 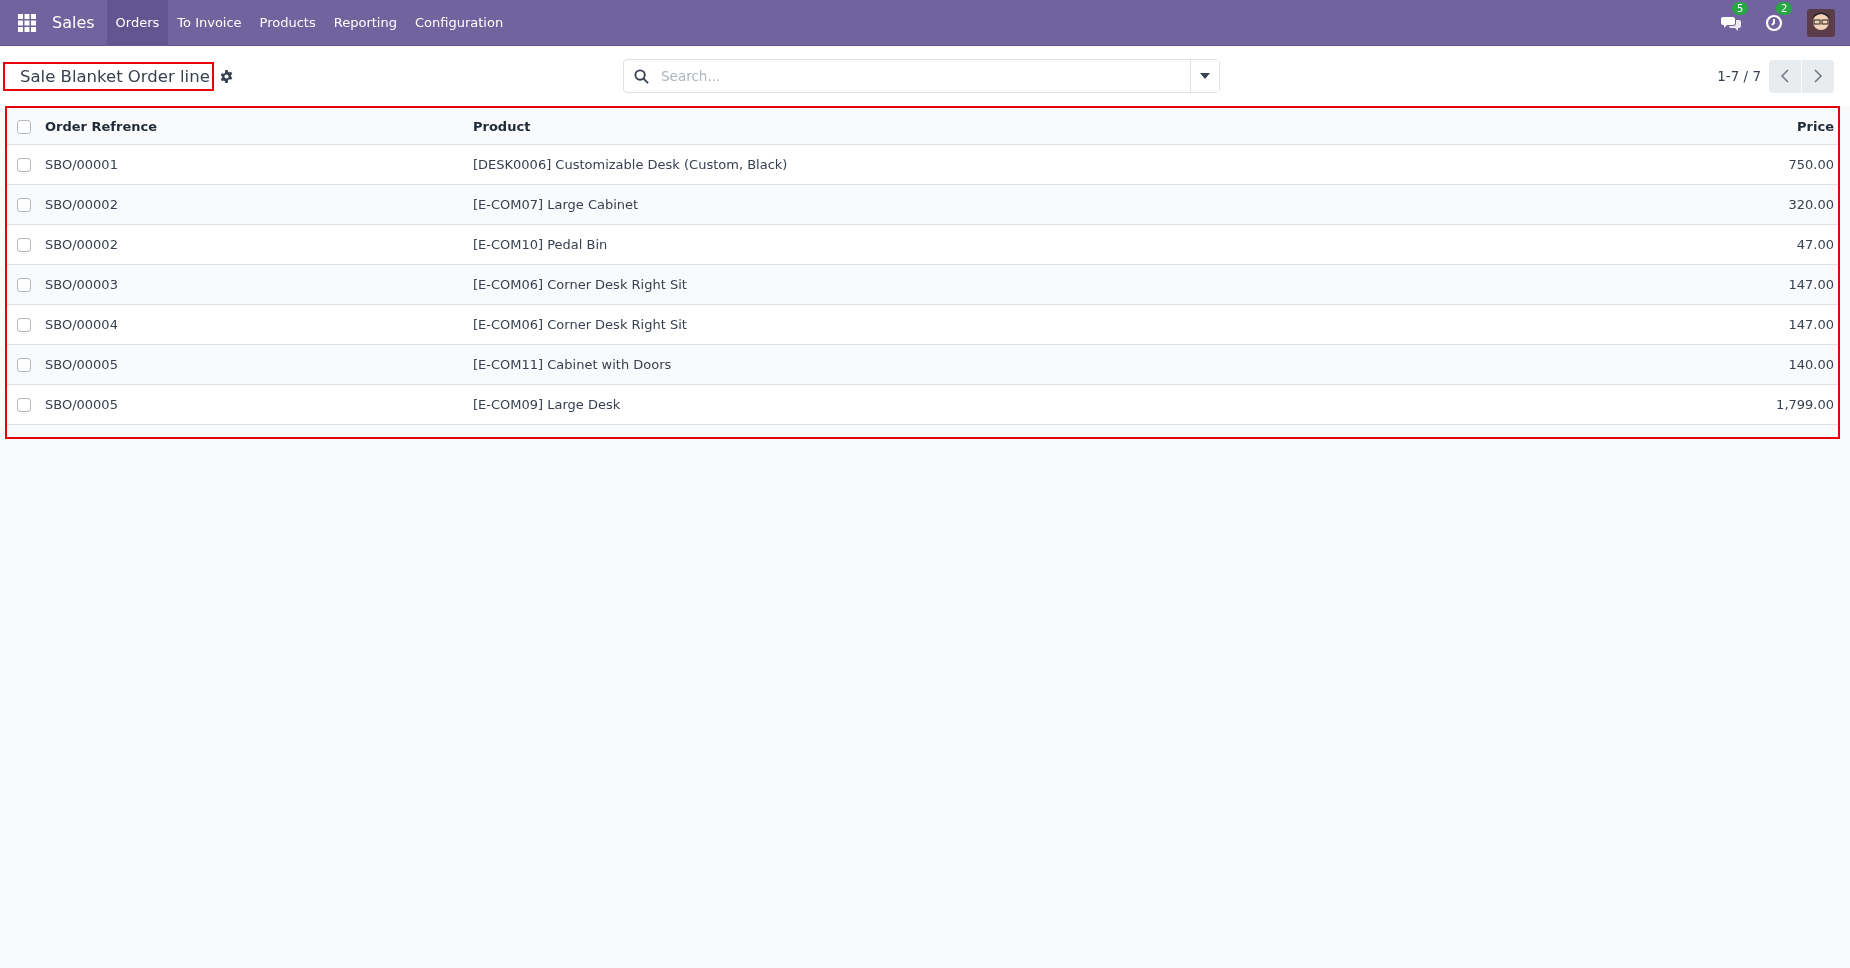 I want to click on table-cell: 750.00, so click(x=1811, y=164).